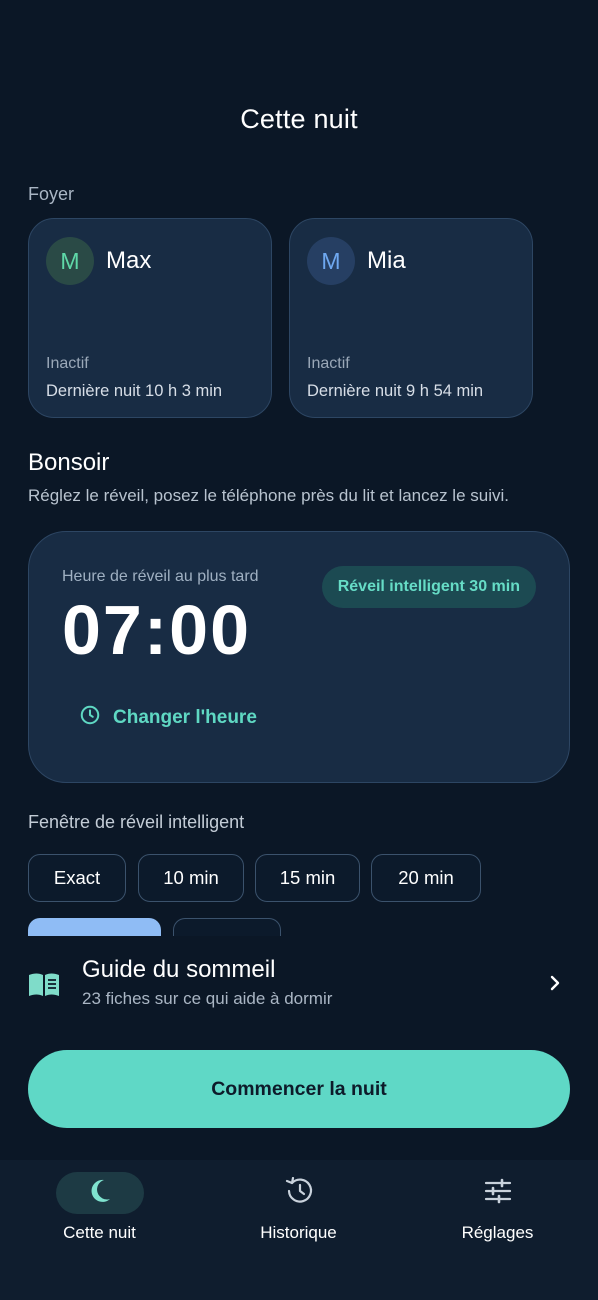 This screenshot has height=1300, width=598. I want to click on history-icon, so click(299, 1193).